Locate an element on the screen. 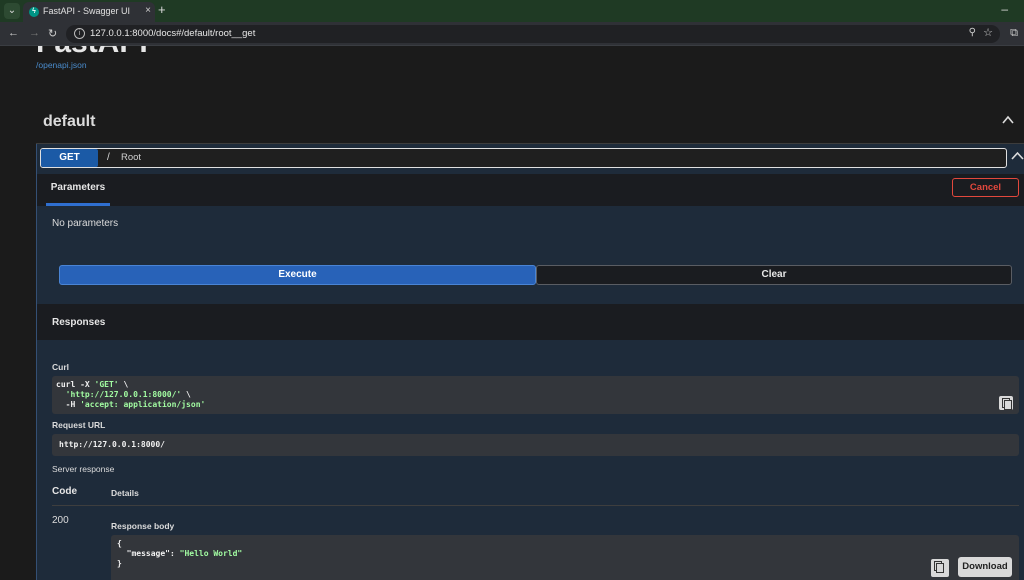 This screenshot has width=1024, height=580. details-column-header: Details is located at coordinates (125, 493).